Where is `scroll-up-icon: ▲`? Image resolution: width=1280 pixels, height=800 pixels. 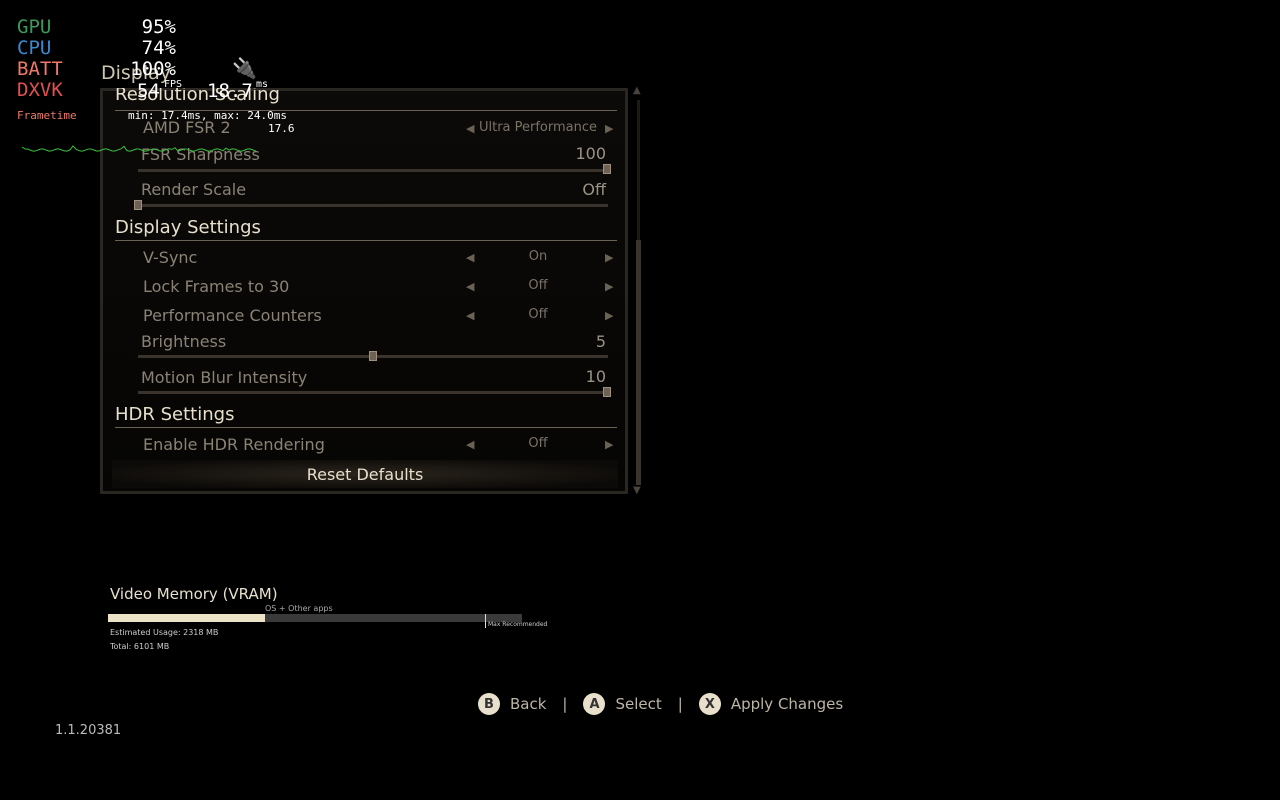
scroll-up-icon: ▲ is located at coordinates (637, 90).